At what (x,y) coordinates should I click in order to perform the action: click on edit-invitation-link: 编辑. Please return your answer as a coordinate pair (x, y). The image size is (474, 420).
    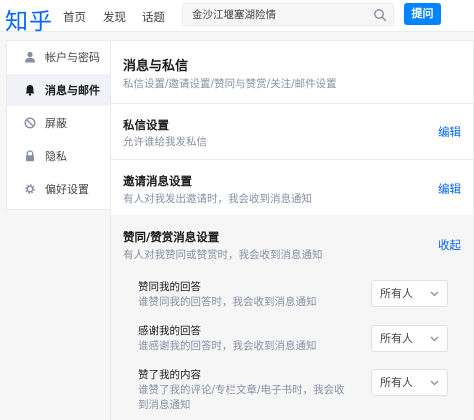
    Looking at the image, I should click on (449, 189).